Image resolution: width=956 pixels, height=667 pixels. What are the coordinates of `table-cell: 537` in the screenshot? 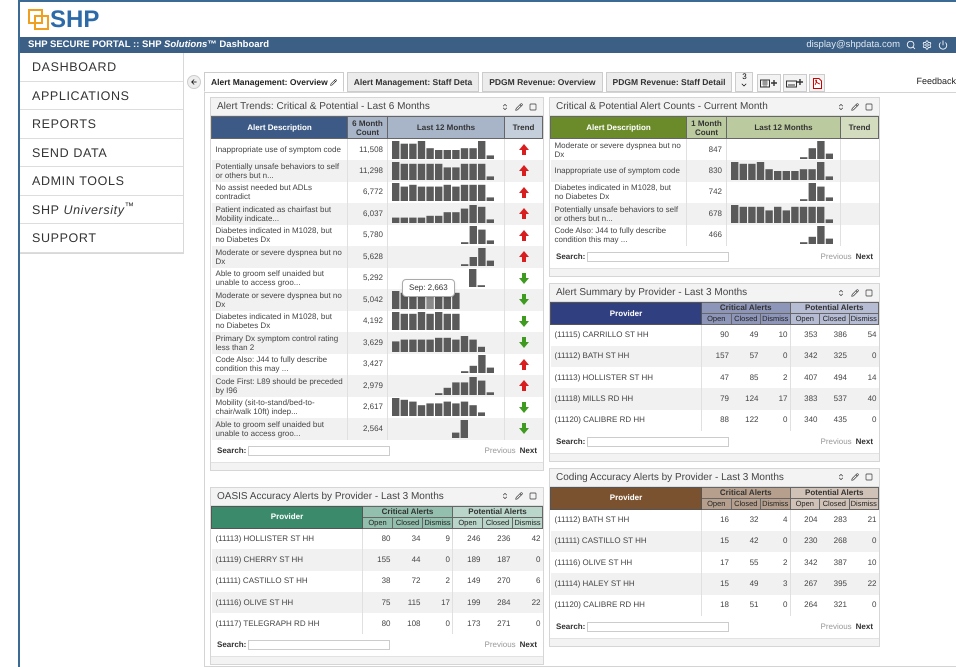 It's located at (834, 399).